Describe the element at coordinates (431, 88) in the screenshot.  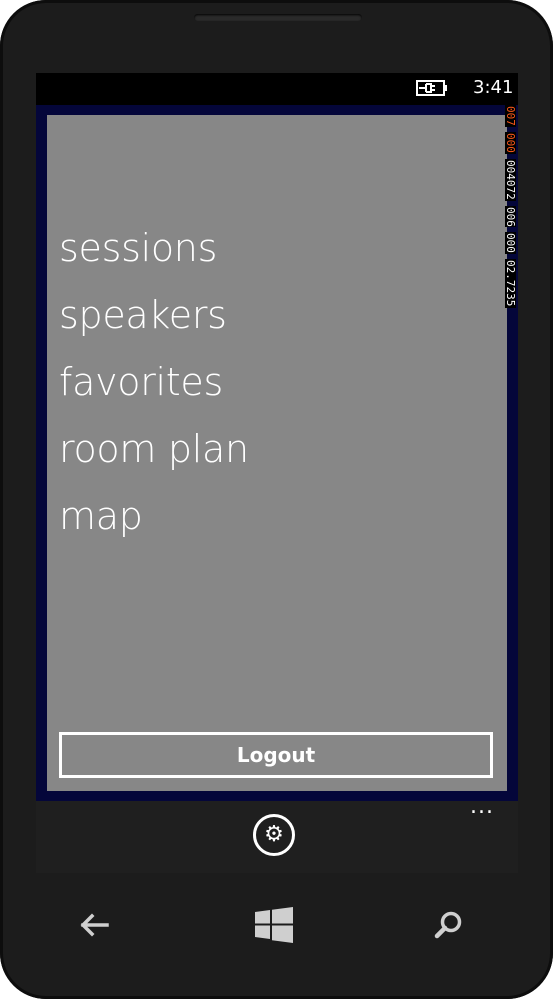
I see `battery-charging-icon` at that location.